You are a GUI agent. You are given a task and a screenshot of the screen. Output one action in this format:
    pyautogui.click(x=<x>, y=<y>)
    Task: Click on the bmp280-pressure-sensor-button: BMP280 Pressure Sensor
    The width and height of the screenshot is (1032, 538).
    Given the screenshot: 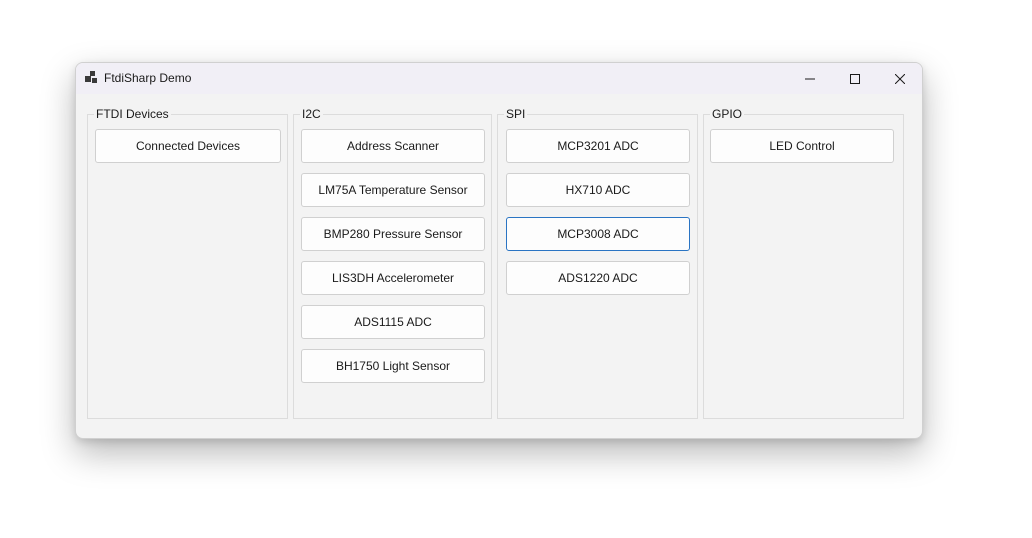 What is the action you would take?
    pyautogui.click(x=393, y=234)
    